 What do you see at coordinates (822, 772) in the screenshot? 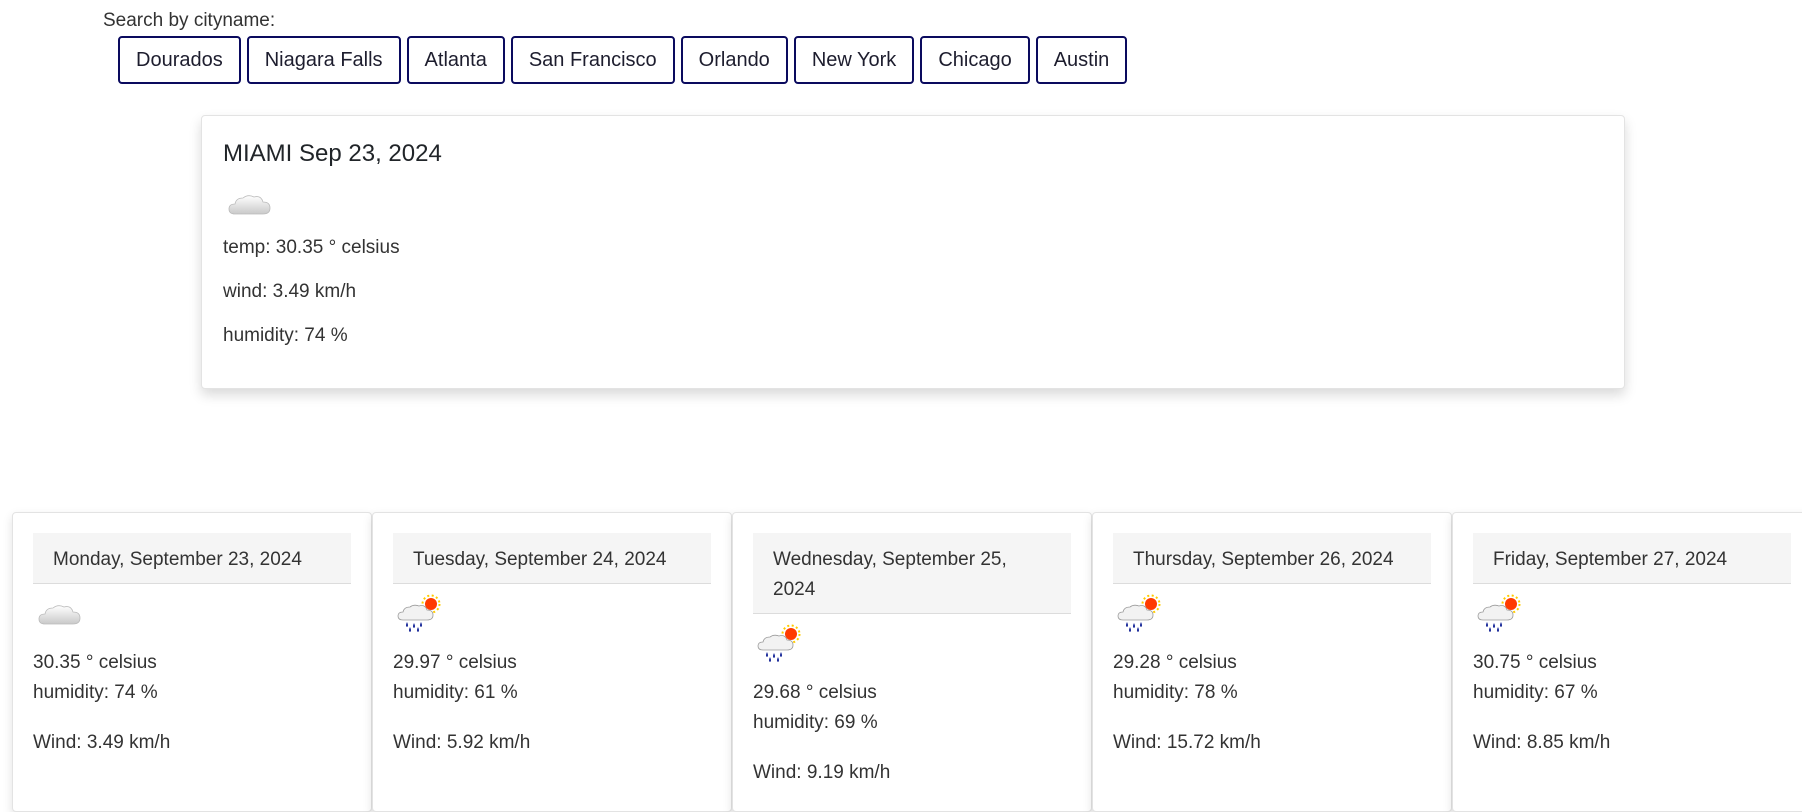
I see `forecast-wind: Wind: 9.19 km/h` at bounding box center [822, 772].